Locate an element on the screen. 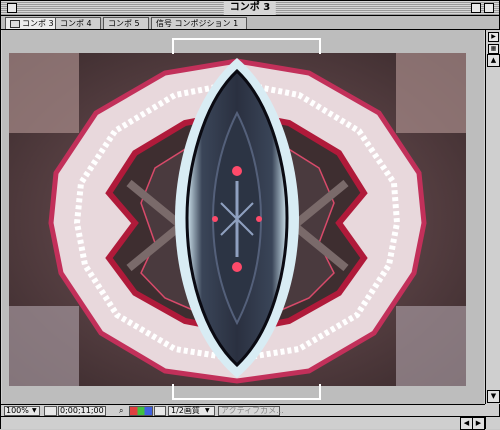 Image resolution: width=500 pixels, height=430 pixels. panel-menu-icon: ▶ is located at coordinates (493, 37).